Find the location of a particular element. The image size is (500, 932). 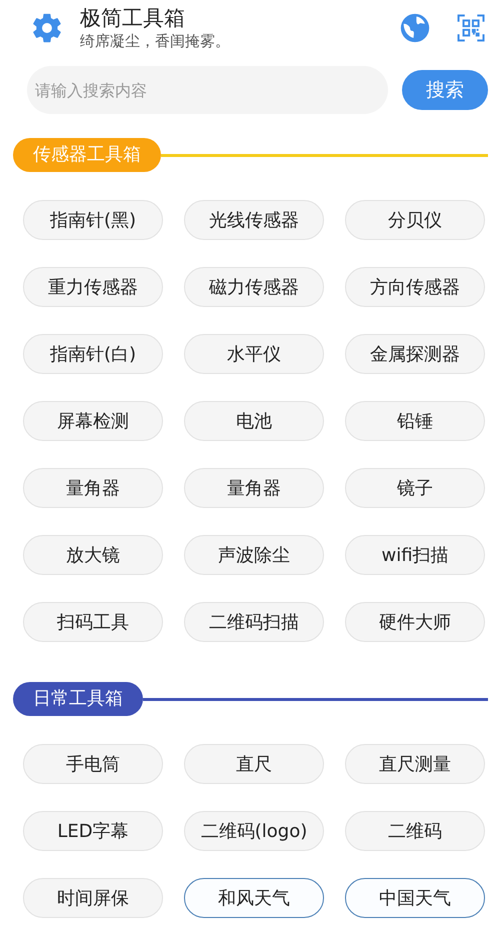

tool-button: 放大镜 is located at coordinates (93, 555).